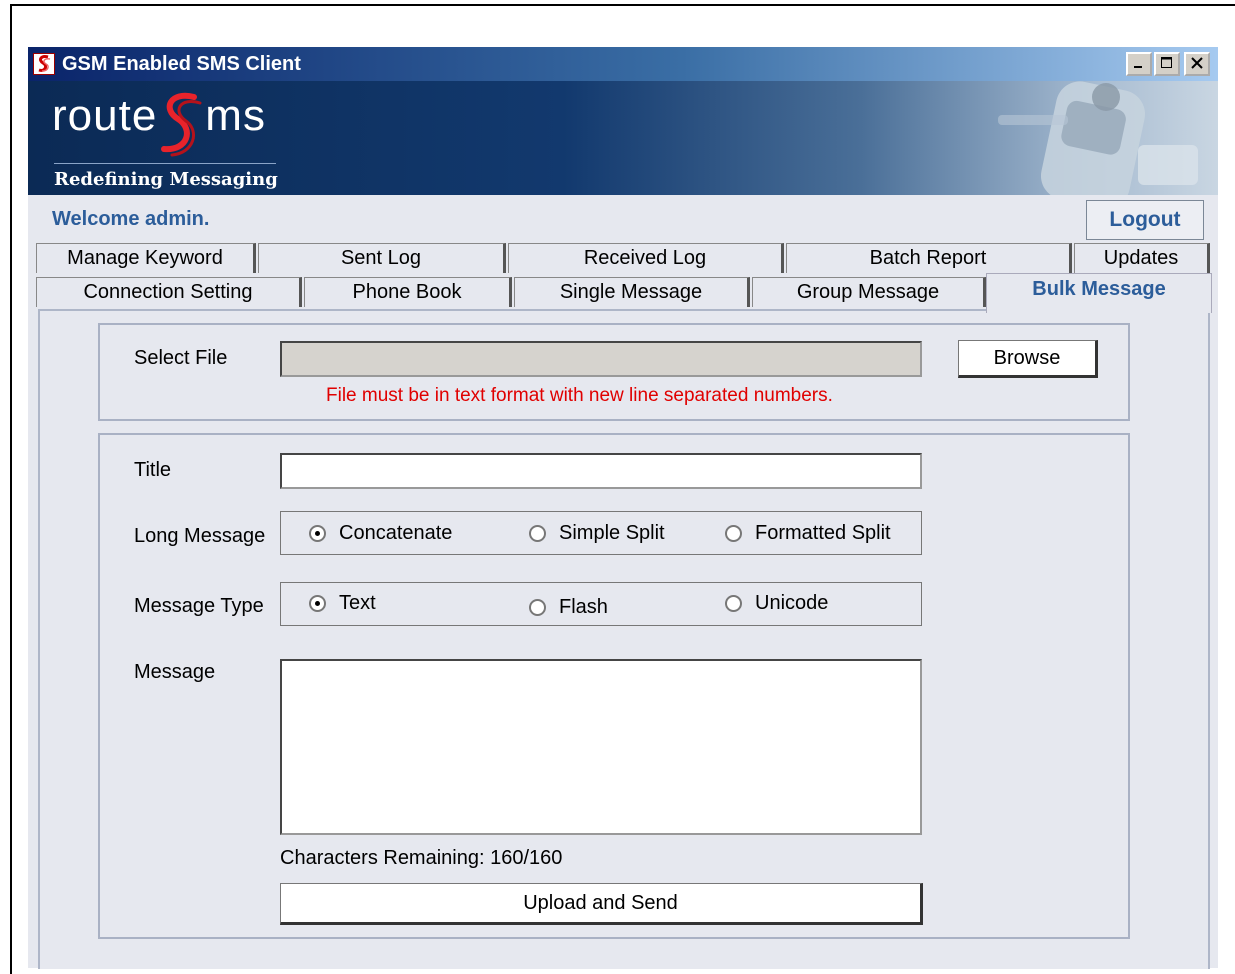 The height and width of the screenshot is (974, 1235). I want to click on brand-tagline: Redefining Messaging, so click(166, 179).